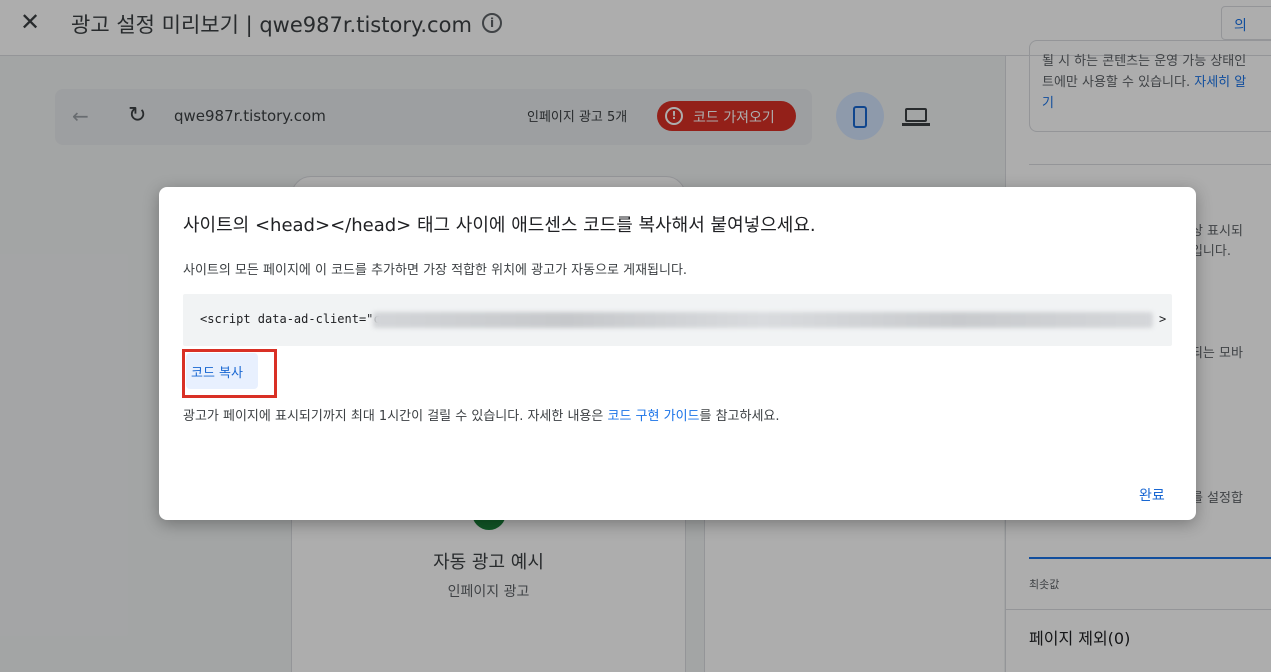 This screenshot has height=672, width=1271. What do you see at coordinates (739, 416) in the screenshot?
I see `note-suffix: 를 참고하세요.` at bounding box center [739, 416].